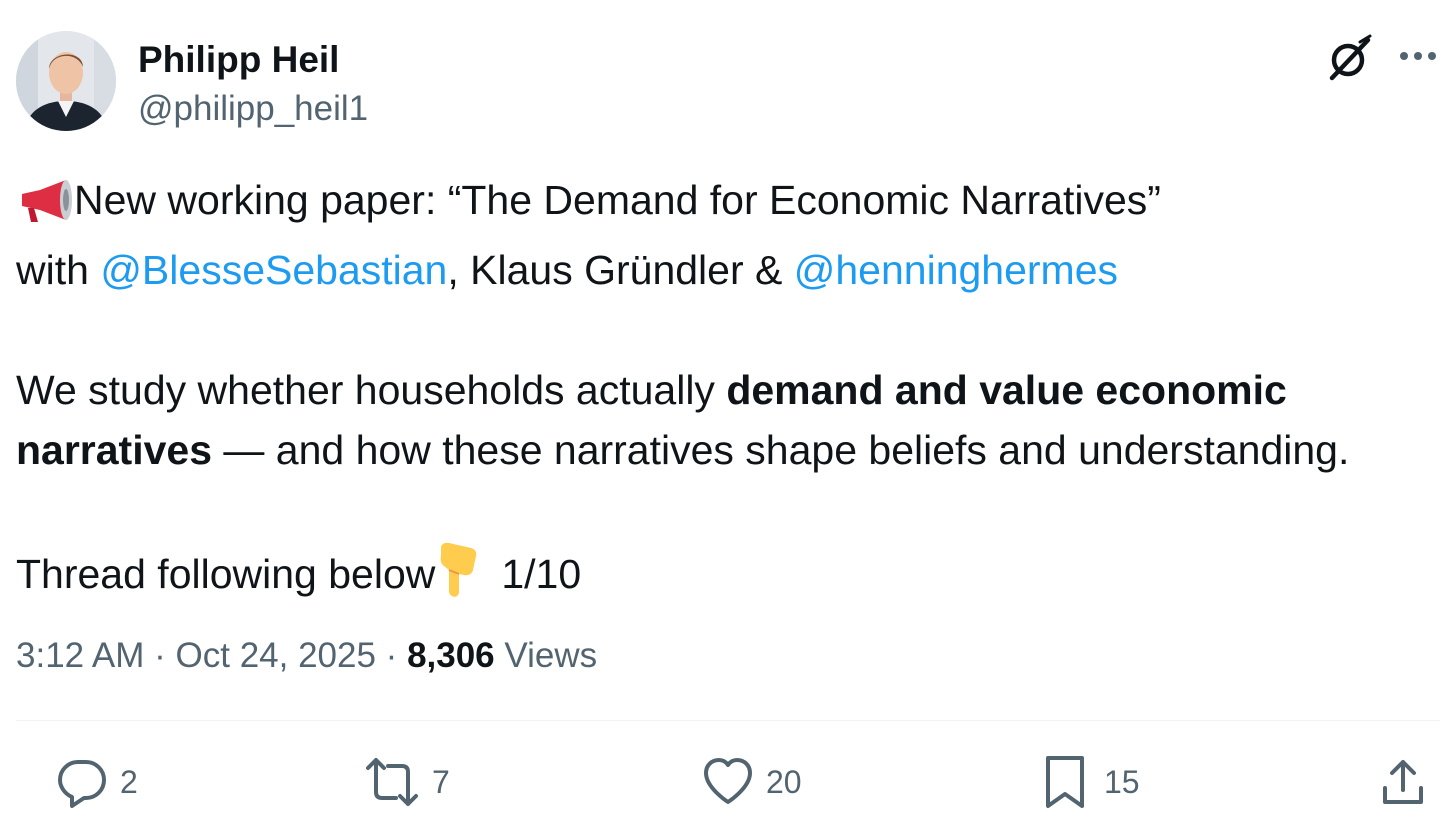 The width and height of the screenshot is (1456, 831). What do you see at coordinates (451, 655) in the screenshot?
I see `views-count: 8,306` at bounding box center [451, 655].